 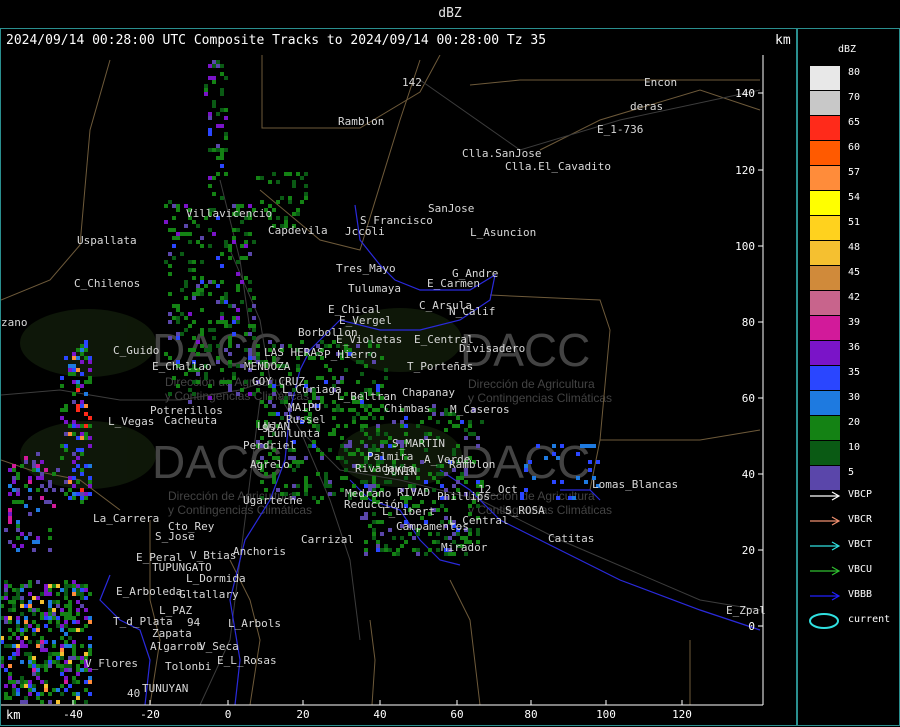 I want to click on town-label: T_Porteñas, so click(x=440, y=366).